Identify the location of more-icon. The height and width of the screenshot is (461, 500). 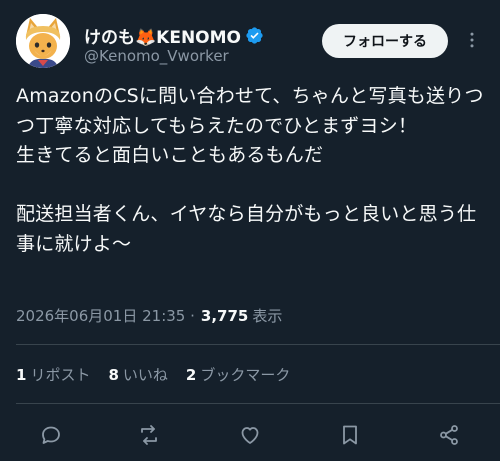
(472, 40).